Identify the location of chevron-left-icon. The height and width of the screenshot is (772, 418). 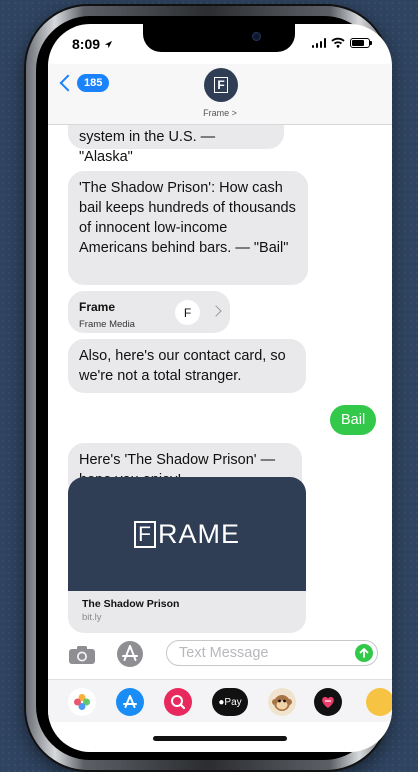
(68, 83).